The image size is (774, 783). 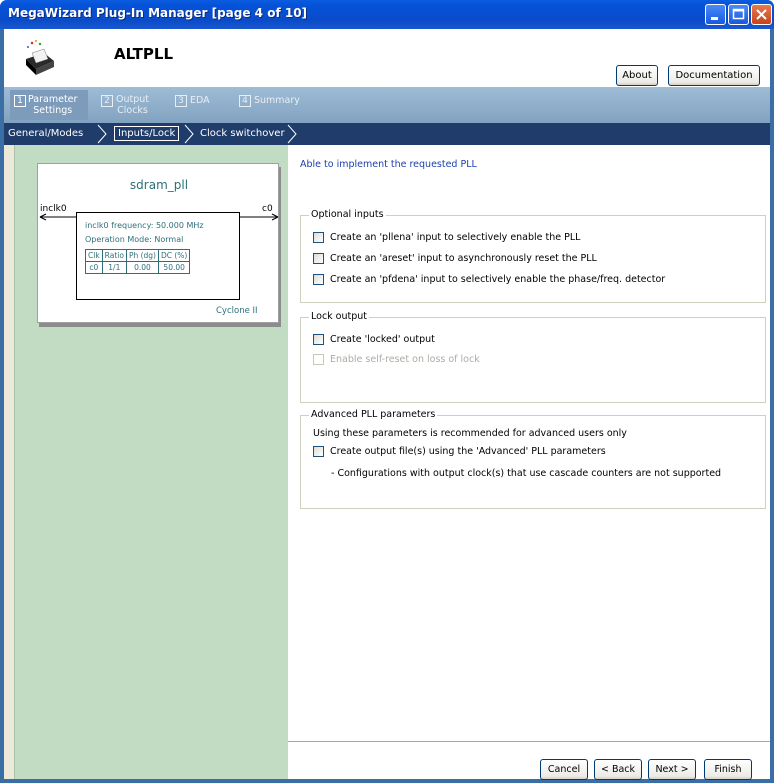 What do you see at coordinates (114, 255) in the screenshot?
I see `table-header-cell: Ratio` at bounding box center [114, 255].